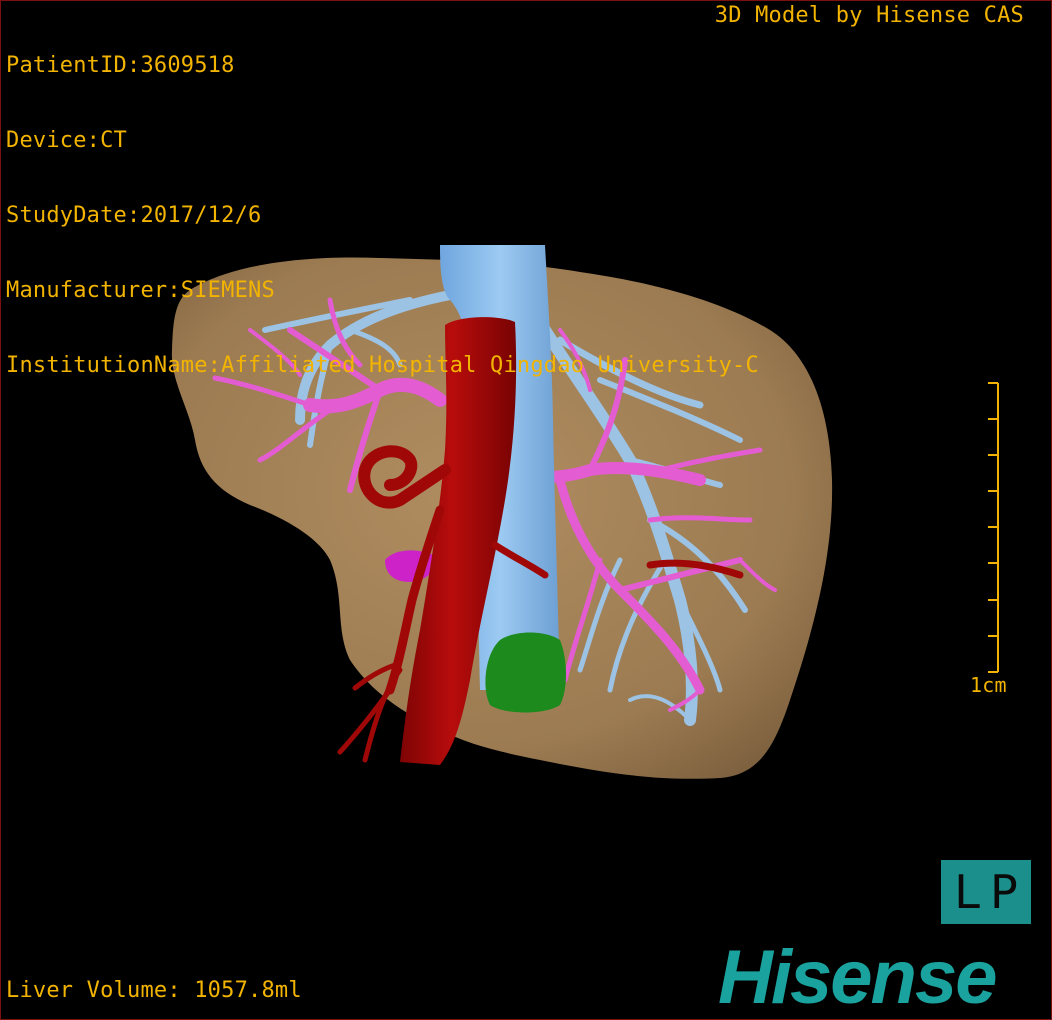  What do you see at coordinates (1003, 892) in the screenshot?
I see `orientation-right-label: P` at bounding box center [1003, 892].